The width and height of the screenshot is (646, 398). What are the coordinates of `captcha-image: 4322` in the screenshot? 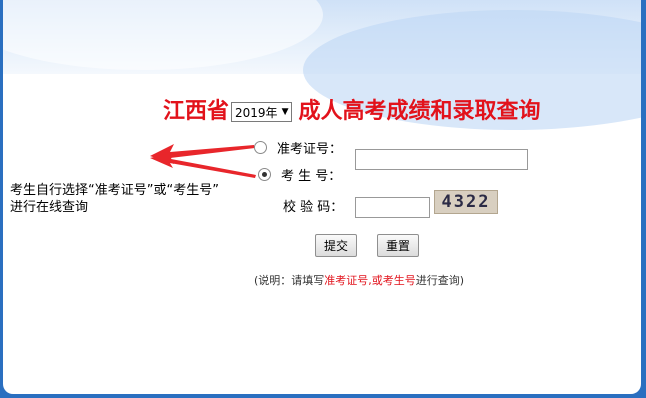 It's located at (466, 202).